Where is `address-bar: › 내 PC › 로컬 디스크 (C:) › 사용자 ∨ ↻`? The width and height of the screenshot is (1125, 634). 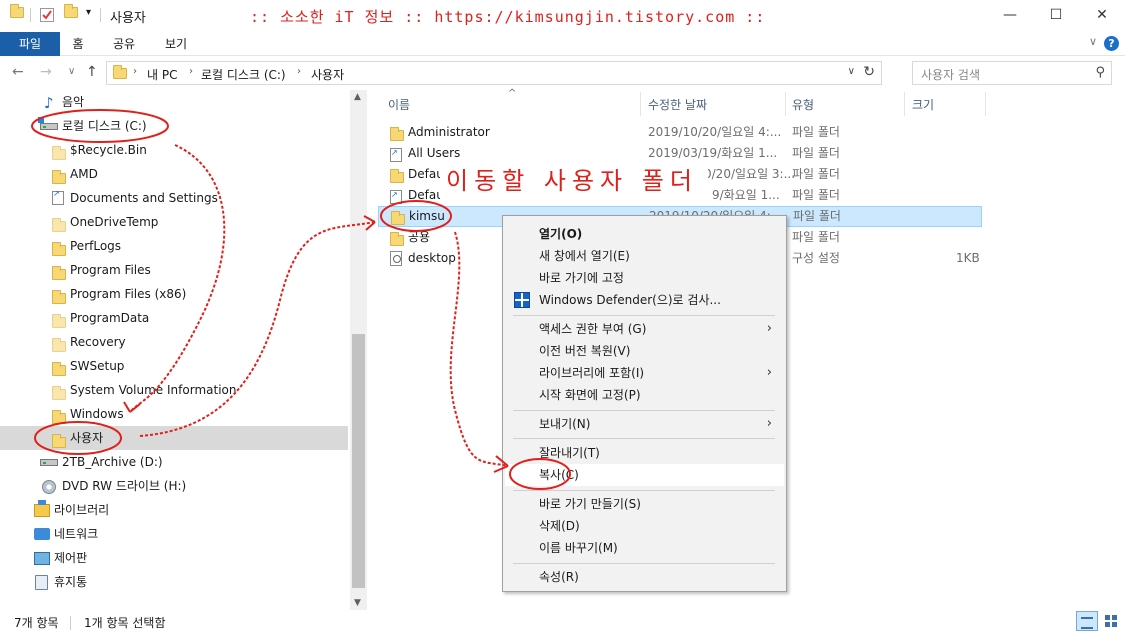 address-bar: › 내 PC › 로컬 디스크 (C:) › 사용자 ∨ ↻ is located at coordinates (494, 73).